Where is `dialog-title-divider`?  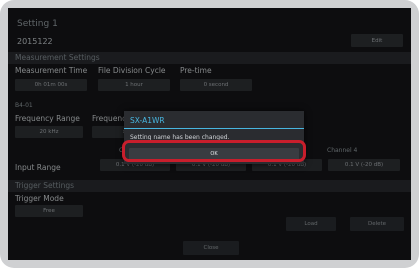 dialog-title-divider is located at coordinates (214, 128).